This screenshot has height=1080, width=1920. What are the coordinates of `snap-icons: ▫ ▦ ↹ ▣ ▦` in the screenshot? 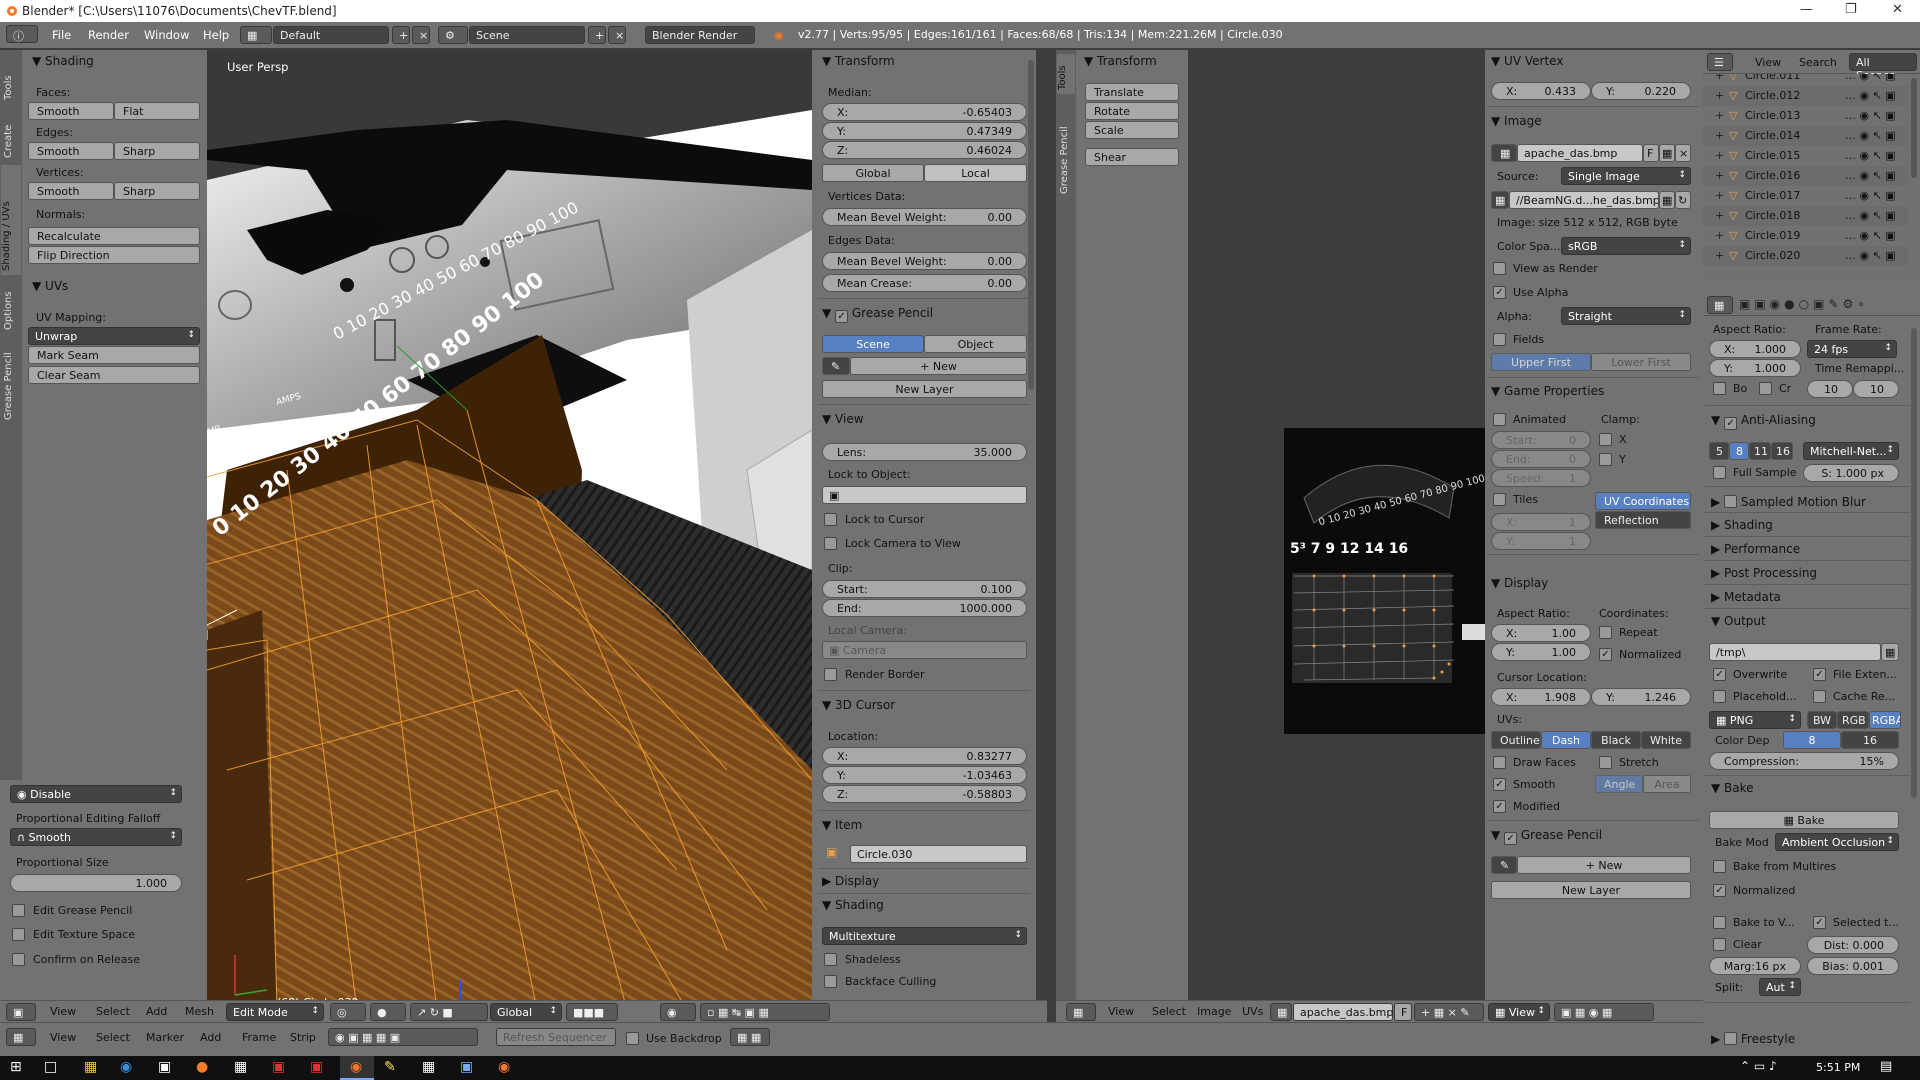 It's located at (765, 1012).